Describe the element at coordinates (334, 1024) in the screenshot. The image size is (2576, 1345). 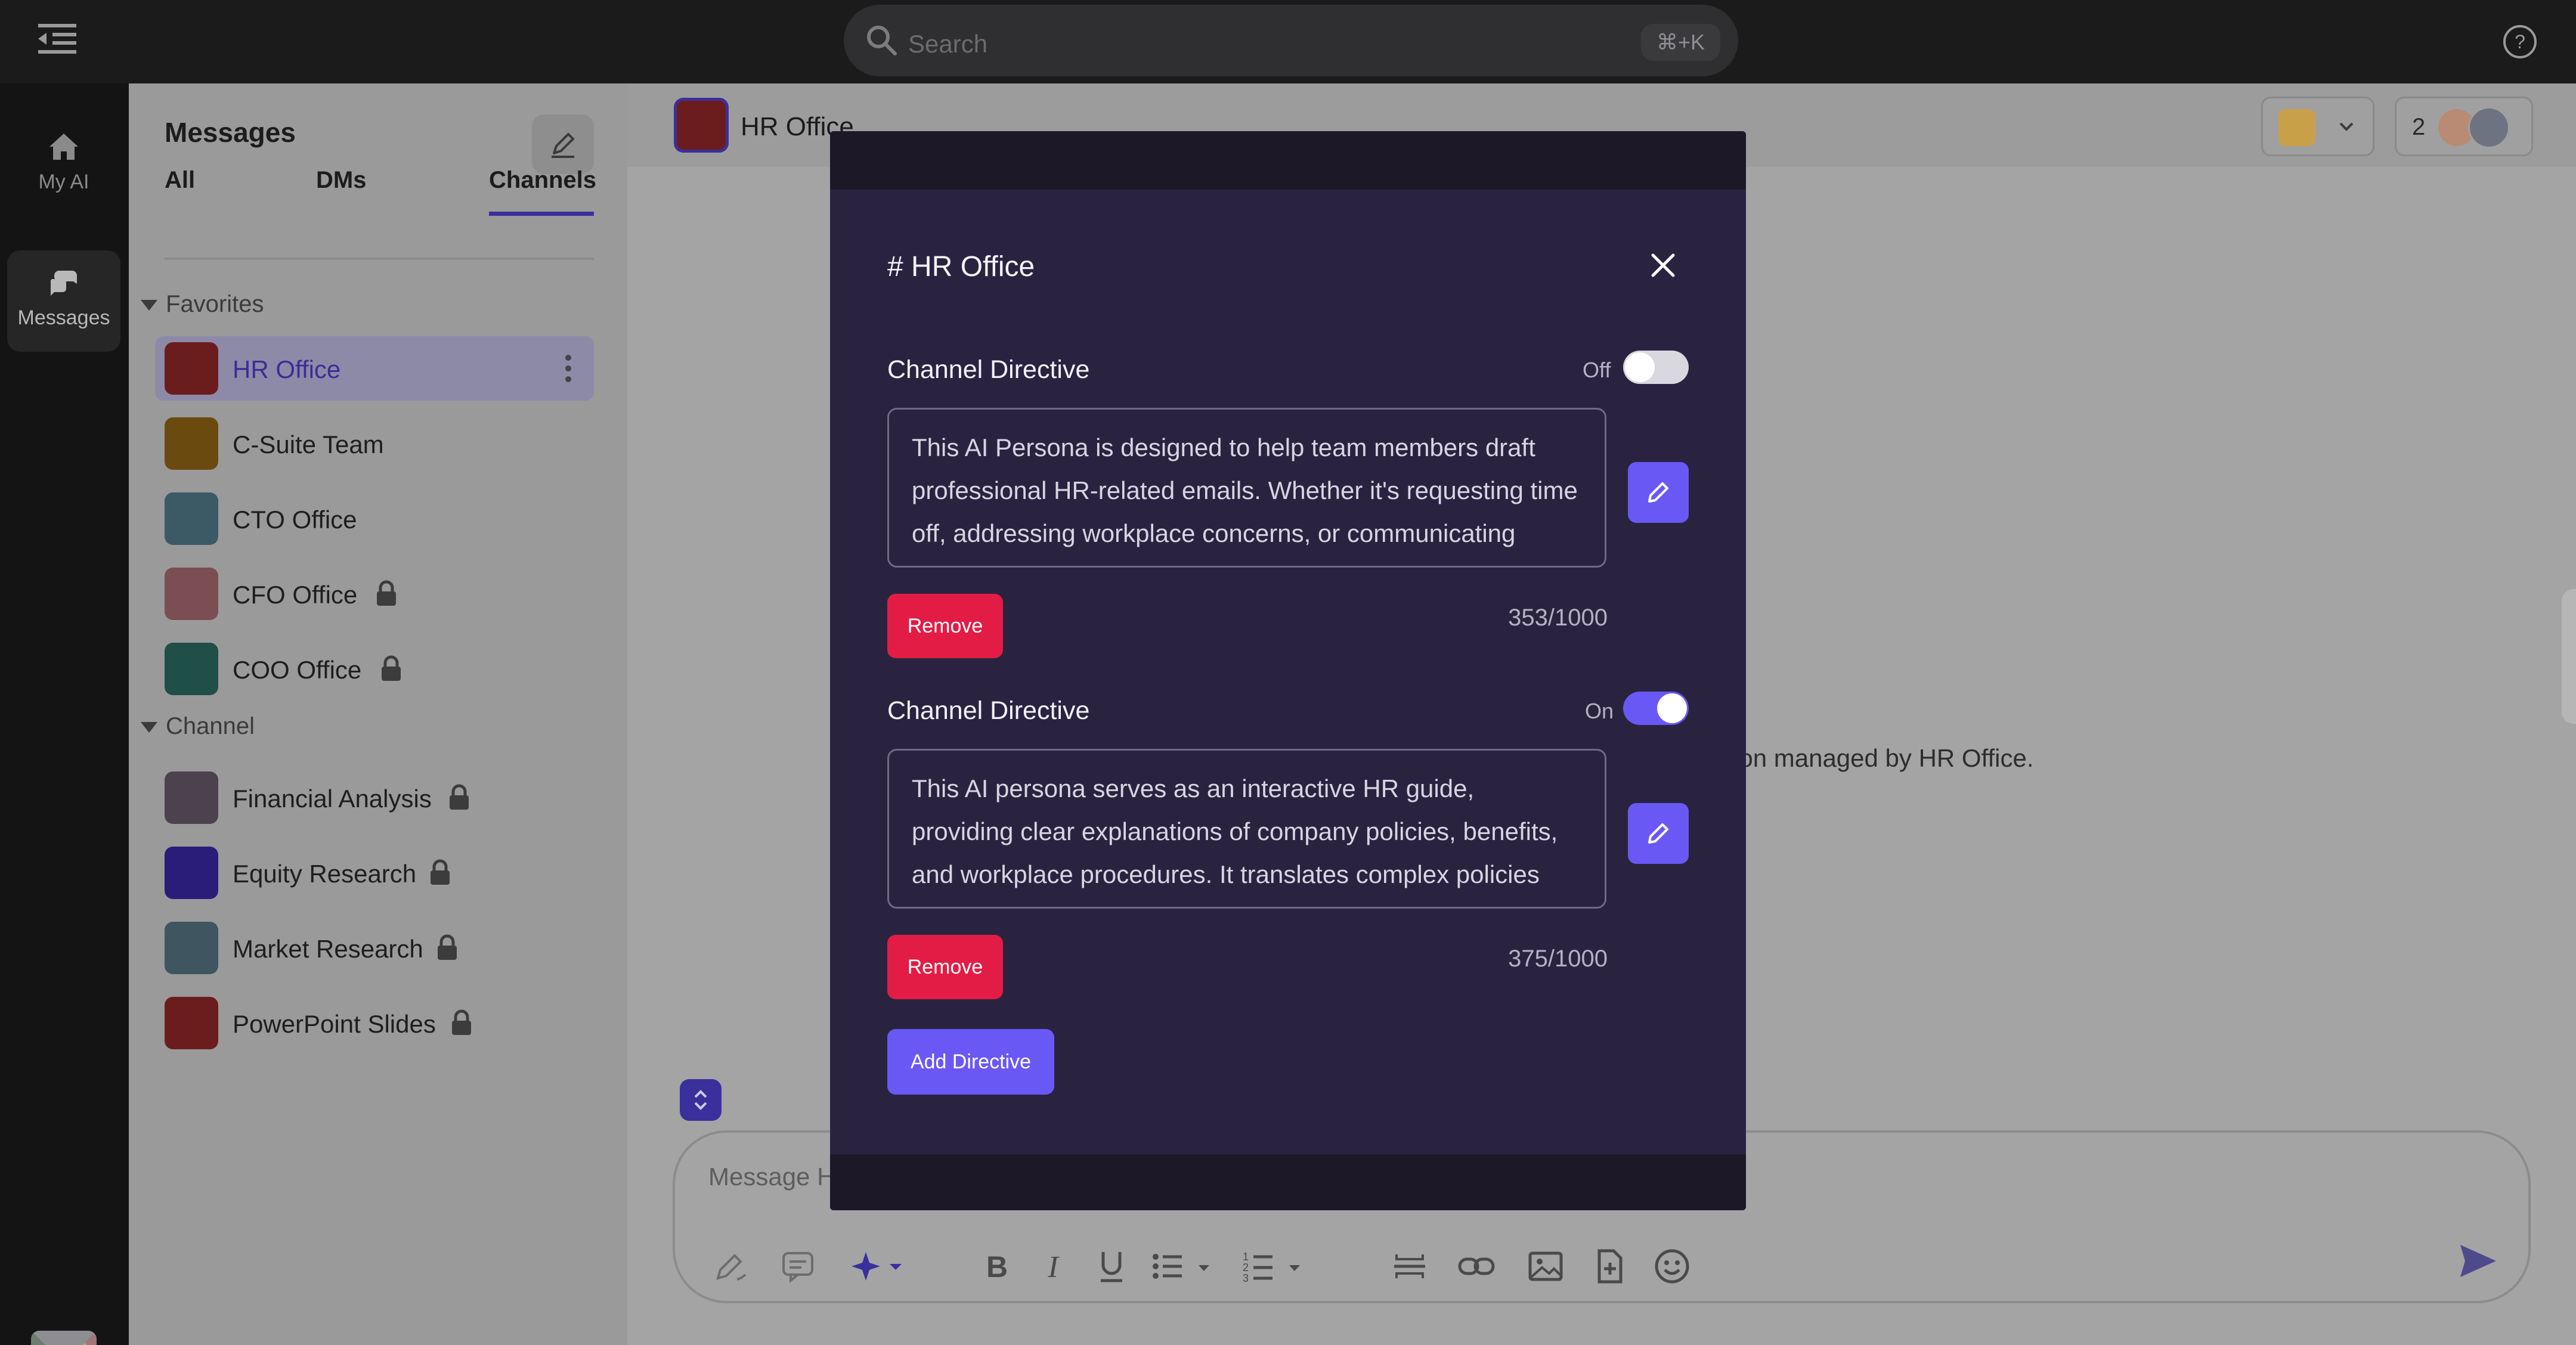
I see `channel-name: PowerPoint Slides` at that location.